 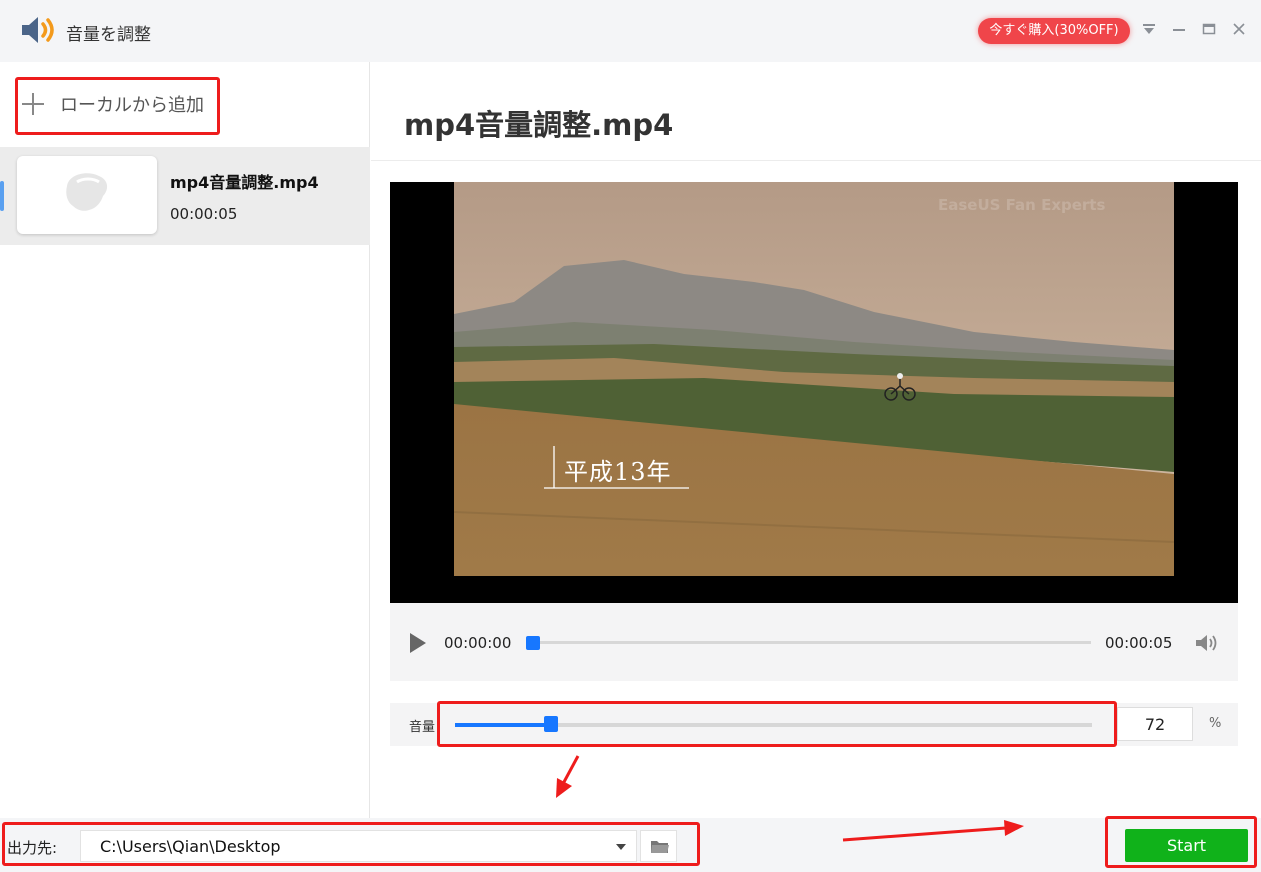 I want to click on bottom-bar: 出力先: C:\Users\Qian\Desktop Start, so click(x=630, y=845).